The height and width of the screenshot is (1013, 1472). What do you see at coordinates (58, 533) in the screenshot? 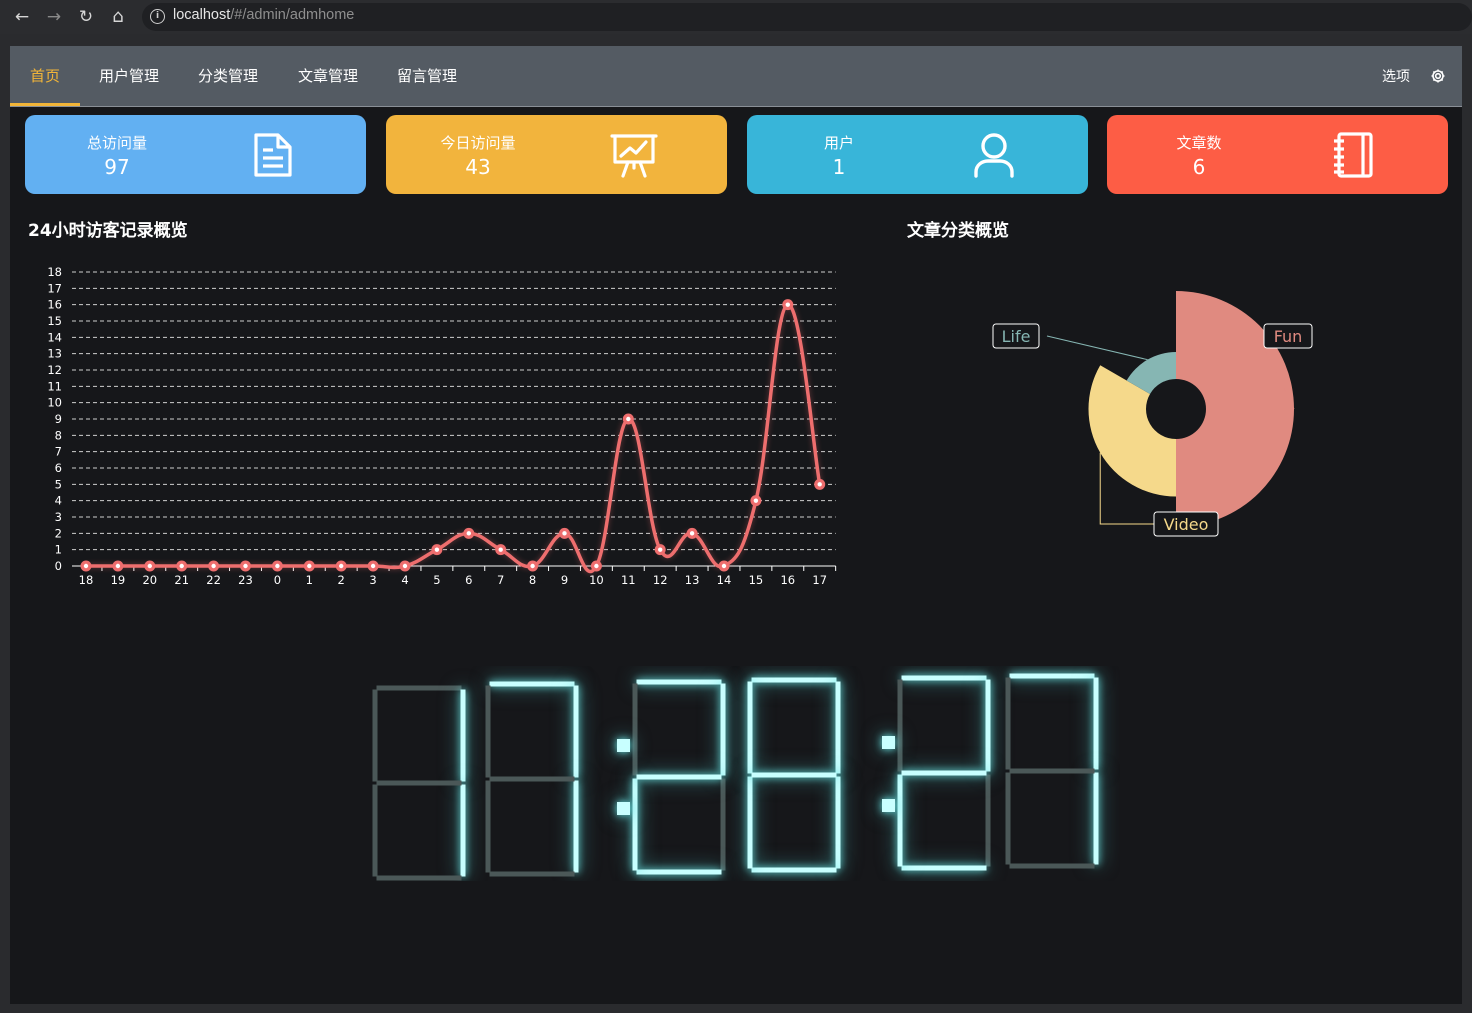
I see `y-tick-label: 2` at bounding box center [58, 533].